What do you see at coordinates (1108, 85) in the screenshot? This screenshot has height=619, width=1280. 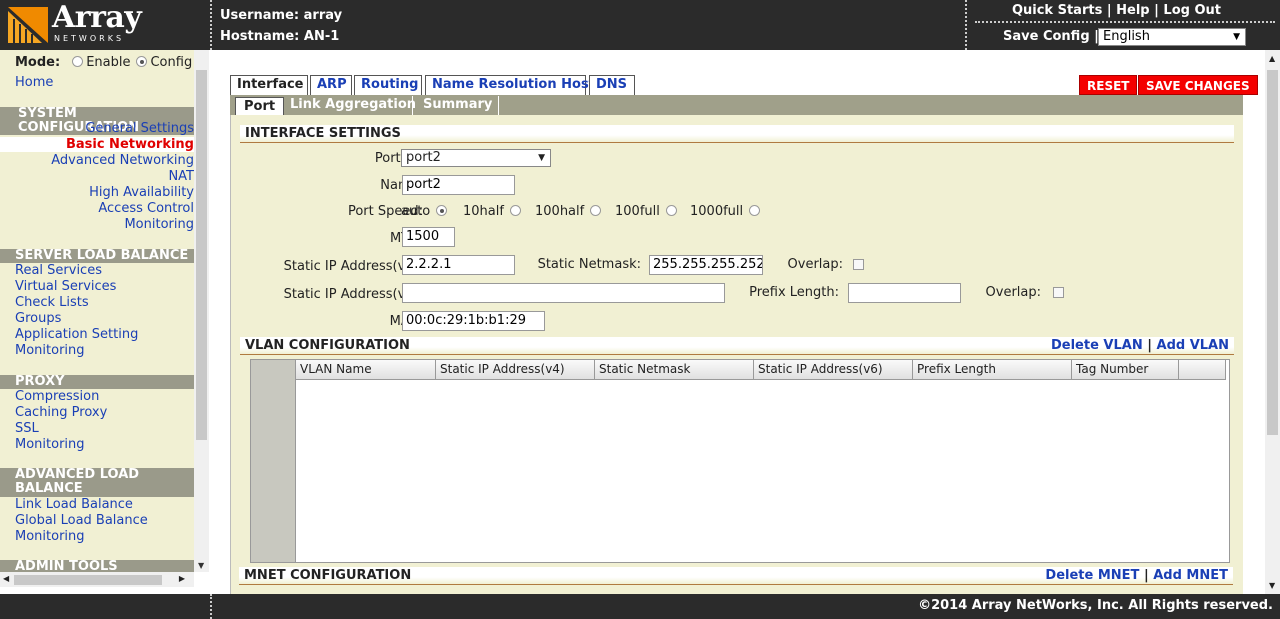 I see `reset-button: RESET` at bounding box center [1108, 85].